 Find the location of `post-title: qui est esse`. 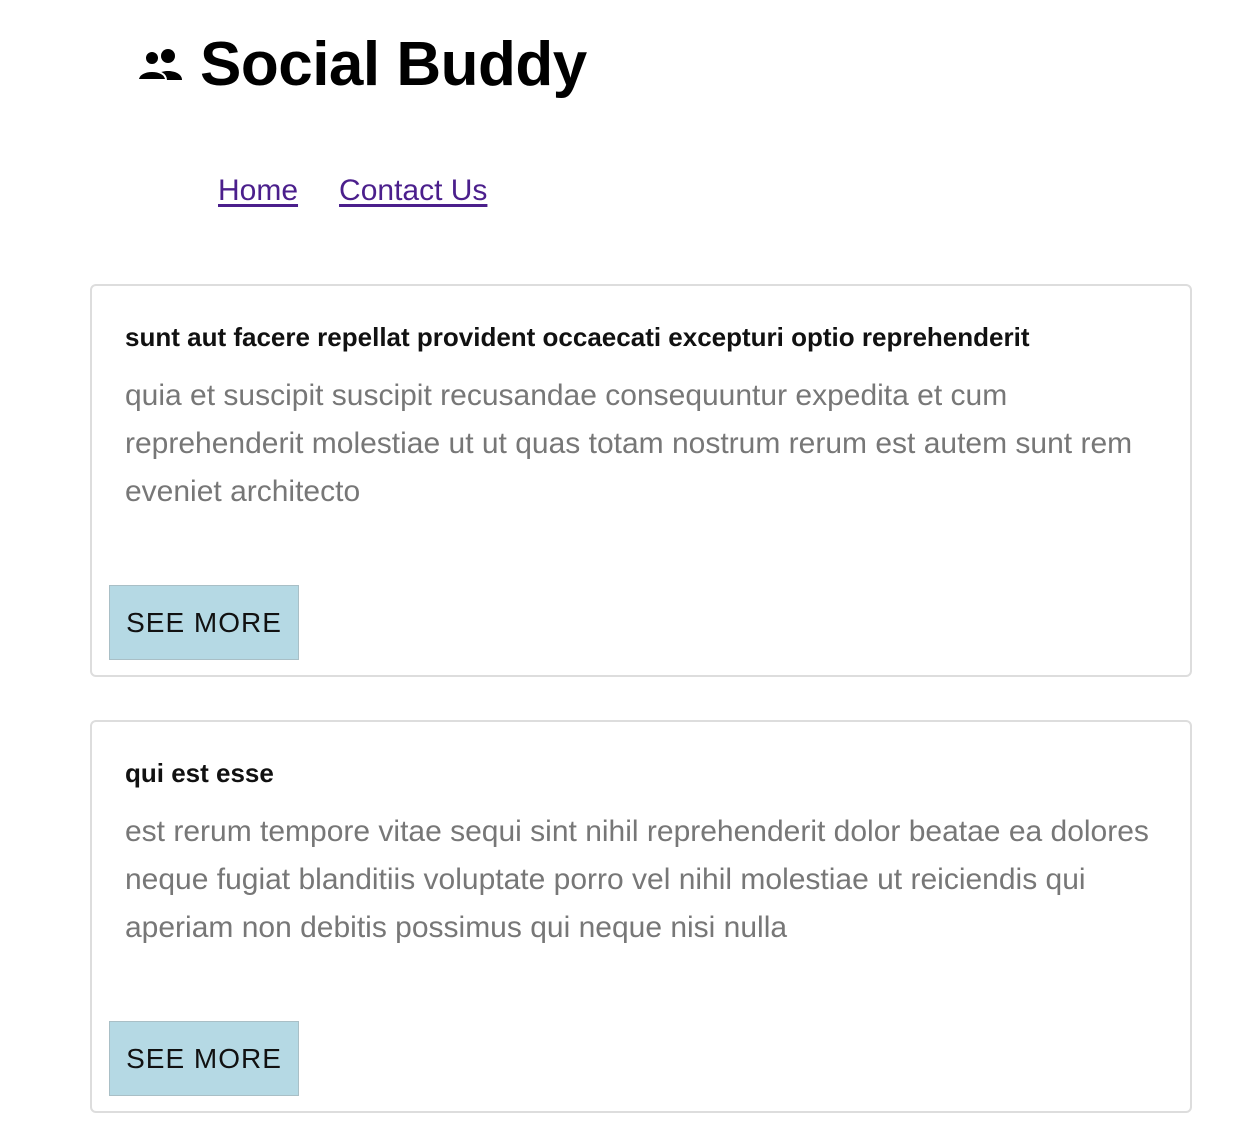

post-title: qui est esse is located at coordinates (199, 773).